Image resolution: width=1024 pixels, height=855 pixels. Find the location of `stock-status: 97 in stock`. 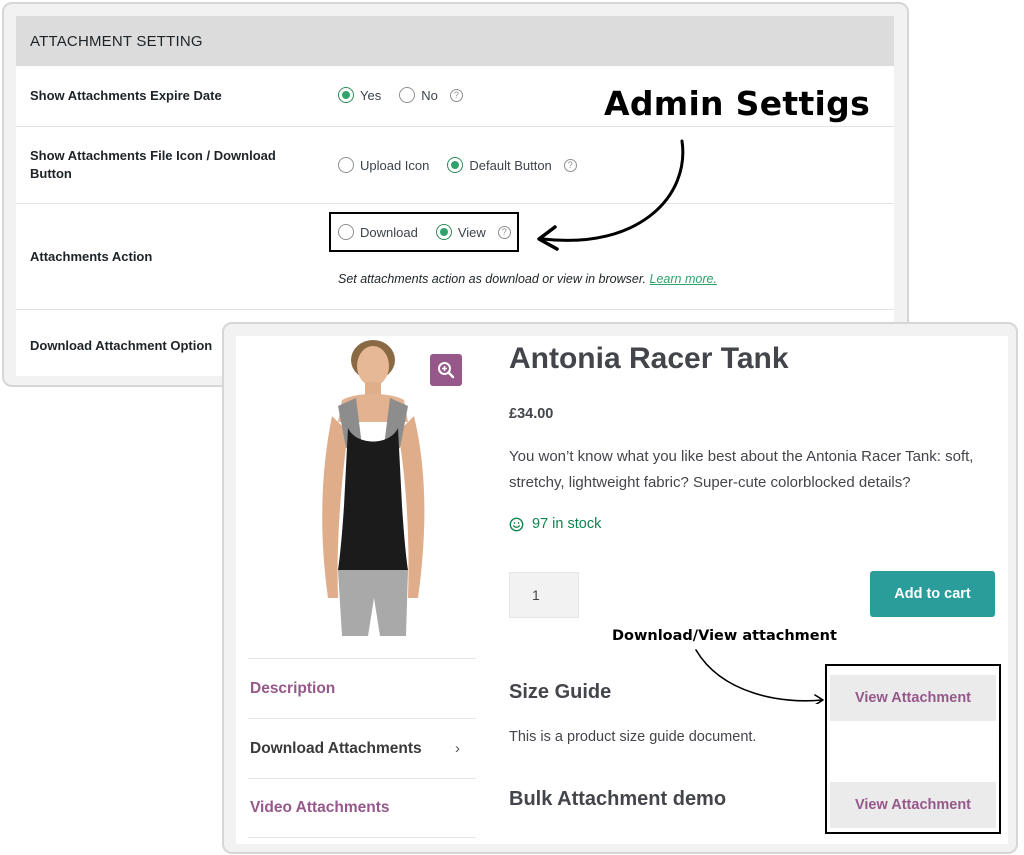

stock-status: 97 in stock is located at coordinates (555, 524).